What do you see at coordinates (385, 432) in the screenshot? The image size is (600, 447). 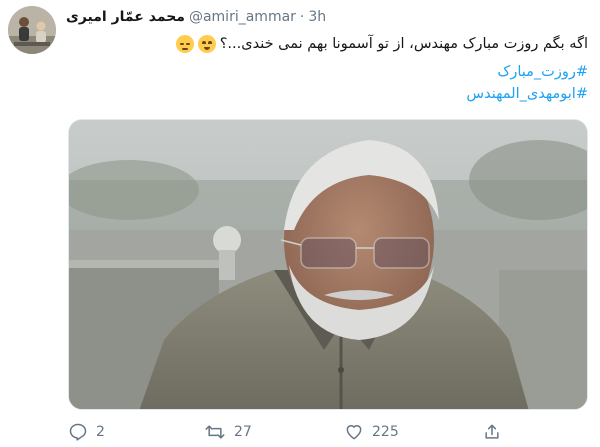 I see `like-count: 225` at bounding box center [385, 432].